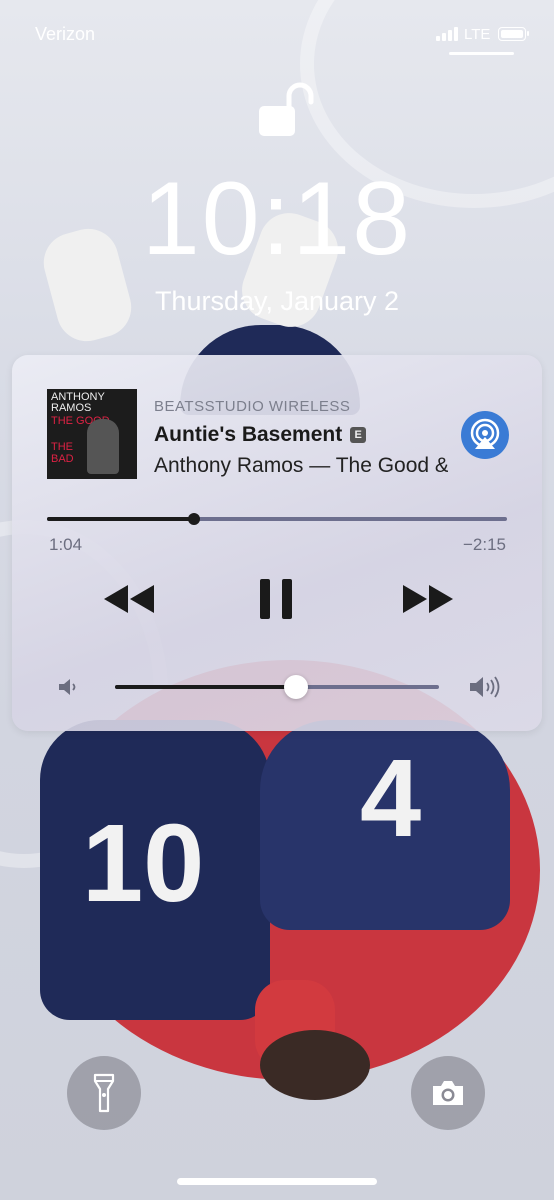 Image resolution: width=554 pixels, height=1200 pixels. I want to click on album-art-figure, so click(103, 446).